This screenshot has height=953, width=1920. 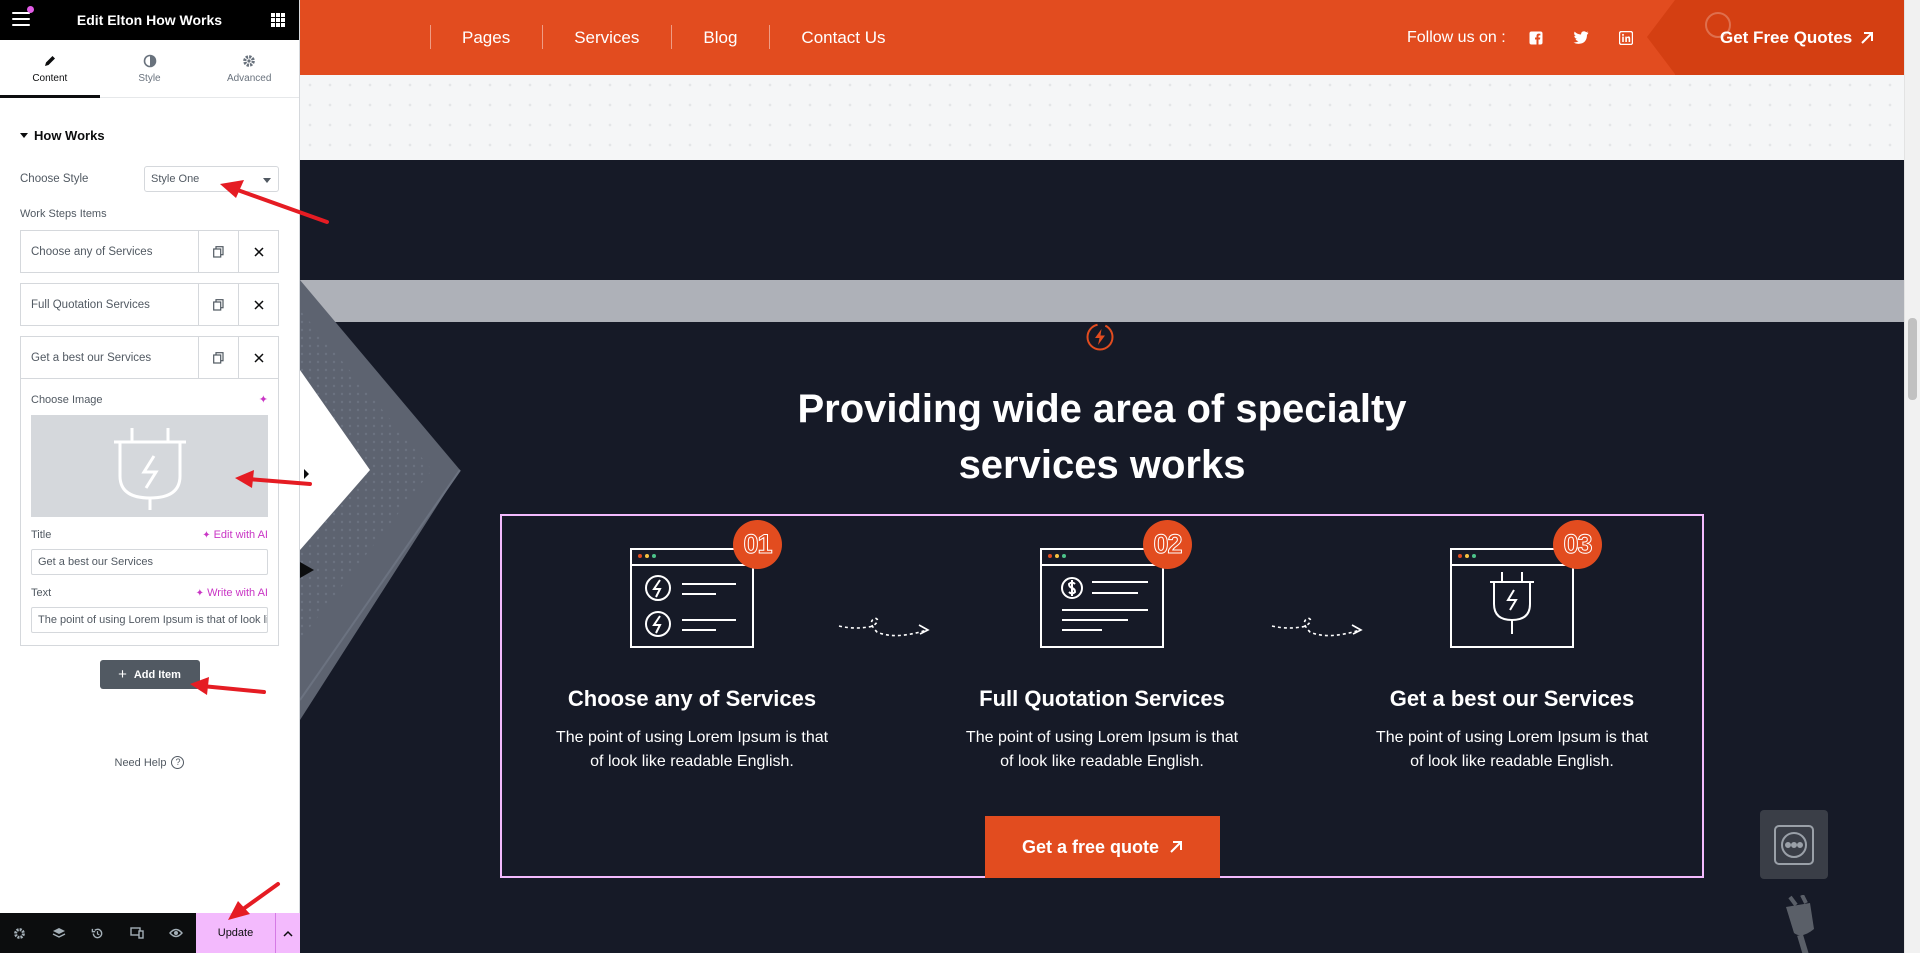 I want to click on repeater-item-title: Choose any of Services, so click(x=92, y=251).